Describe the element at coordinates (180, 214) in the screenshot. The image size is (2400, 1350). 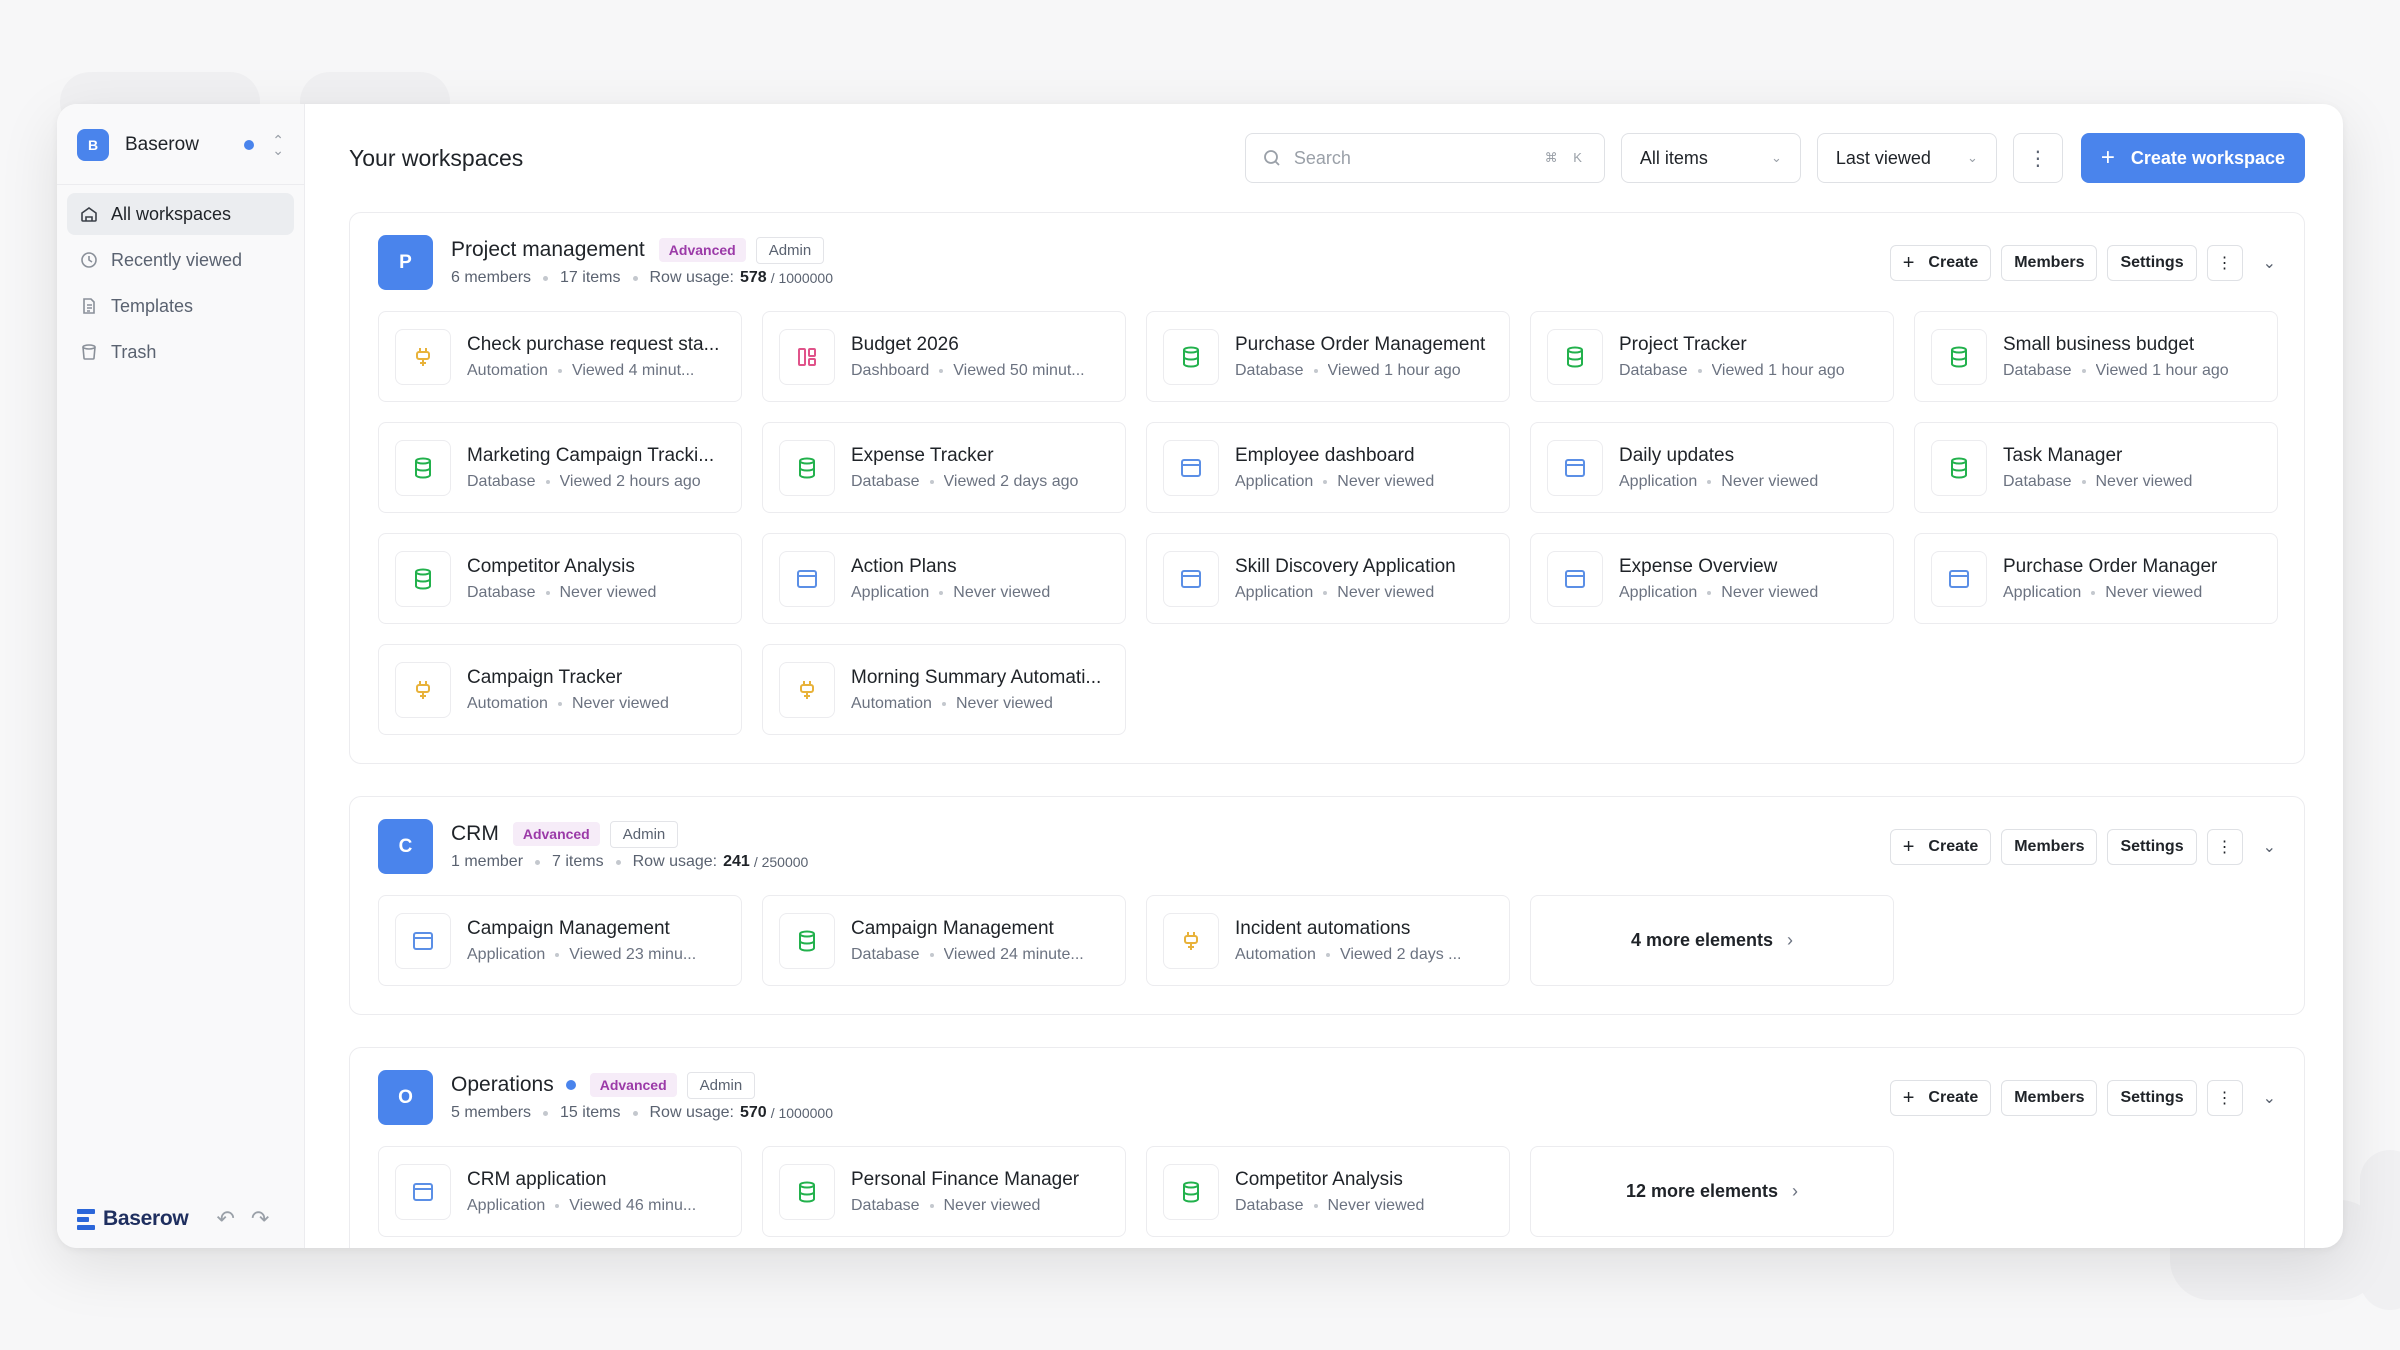
I see `sidebar-item-all-workspaces: All workspaces` at that location.